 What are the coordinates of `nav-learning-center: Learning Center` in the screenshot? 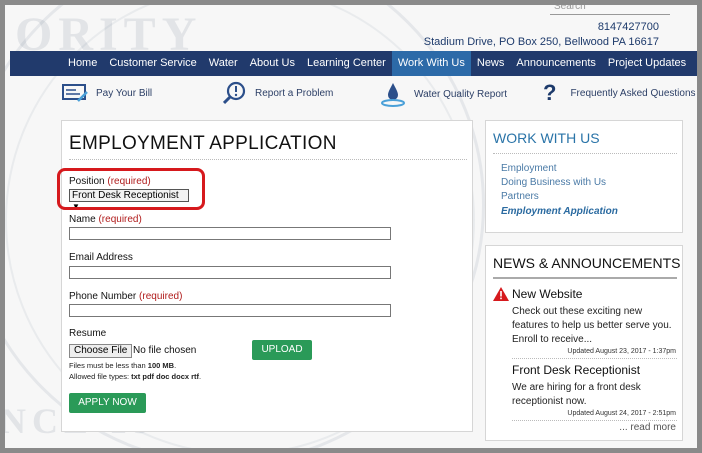 It's located at (346, 63).